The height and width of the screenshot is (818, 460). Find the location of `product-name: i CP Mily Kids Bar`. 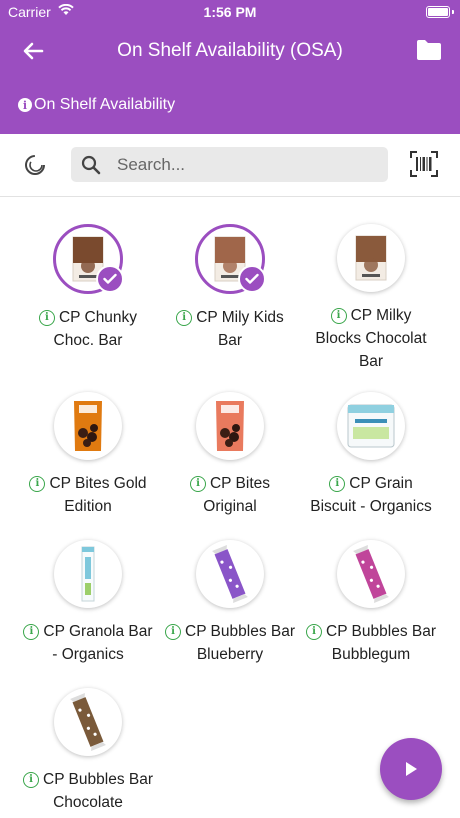

product-name: i CP Mily Kids Bar is located at coordinates (230, 329).